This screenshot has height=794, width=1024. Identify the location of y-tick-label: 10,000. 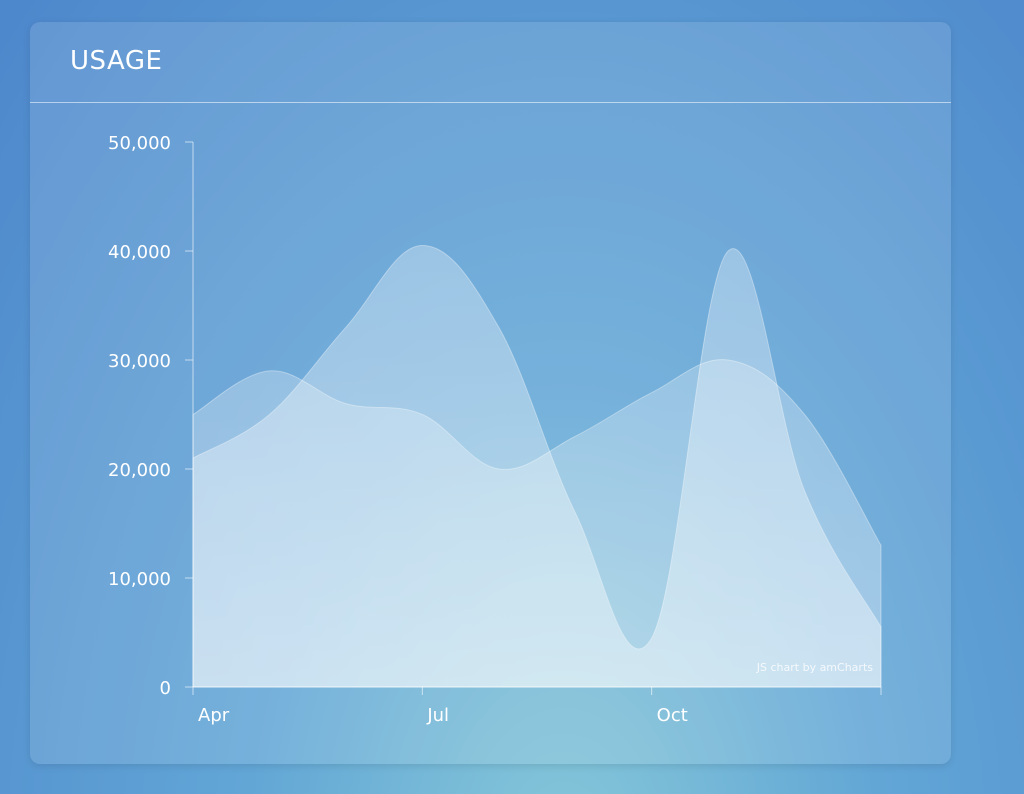
(139, 579).